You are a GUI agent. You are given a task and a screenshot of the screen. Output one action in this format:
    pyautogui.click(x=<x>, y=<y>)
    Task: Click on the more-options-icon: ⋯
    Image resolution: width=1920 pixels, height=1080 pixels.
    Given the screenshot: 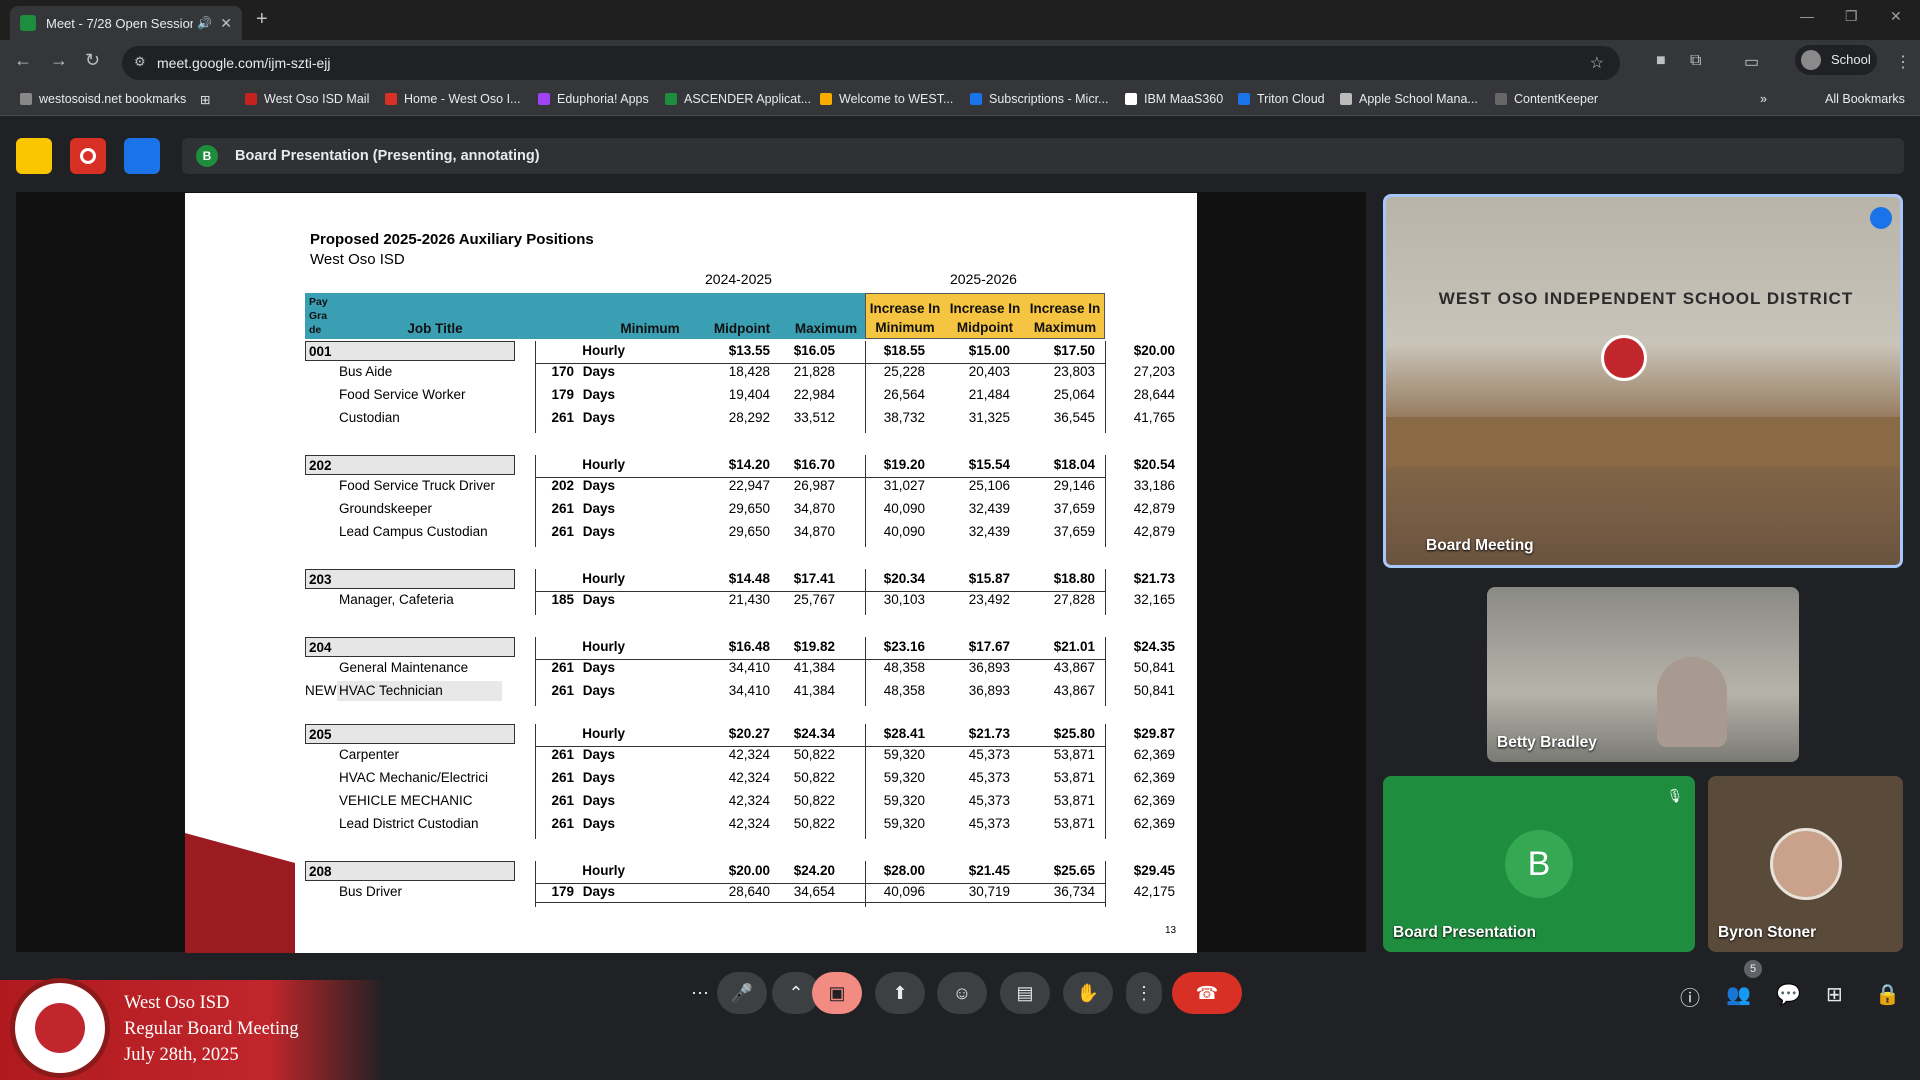 What is the action you would take?
    pyautogui.click(x=700, y=993)
    